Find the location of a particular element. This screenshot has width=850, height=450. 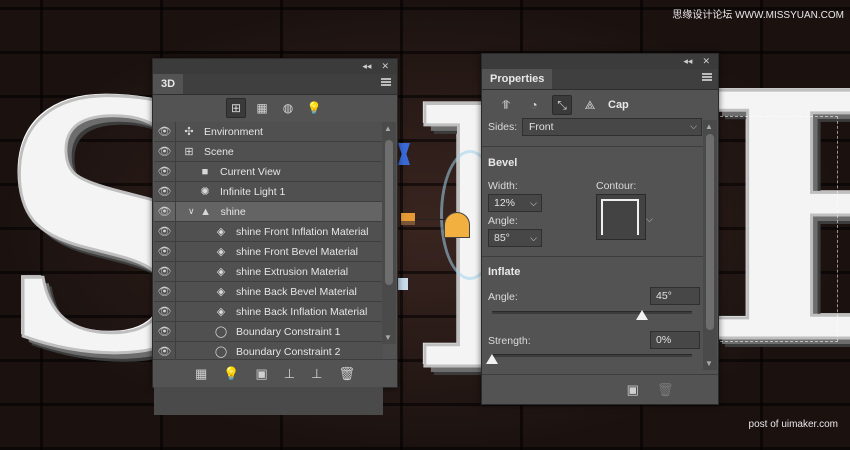

whole-scene-icon: ⊞ is located at coordinates (236, 108).